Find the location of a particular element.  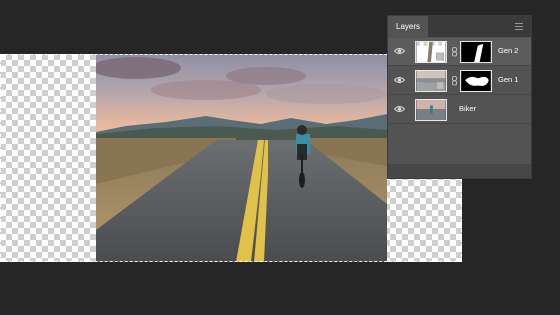

layer-name-gen-1: Gen 1 is located at coordinates (508, 79).